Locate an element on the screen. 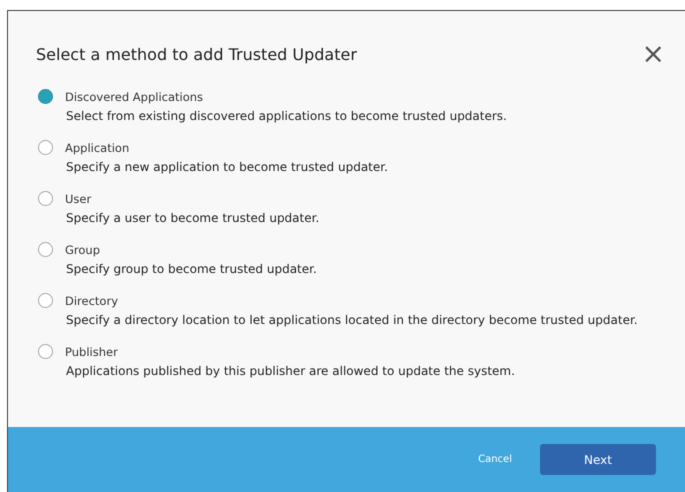  option-description: Specify a user to become trusted updater. is located at coordinates (193, 218).